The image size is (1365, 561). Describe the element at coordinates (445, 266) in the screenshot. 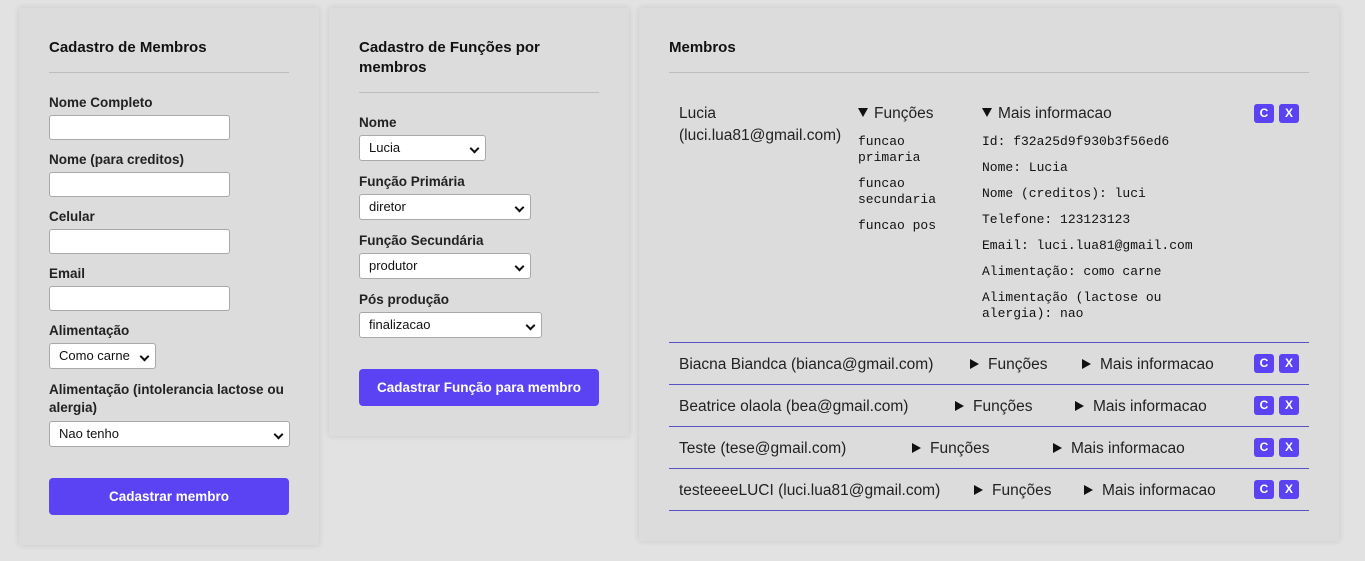

I see `secondary-role-select: produtor` at that location.